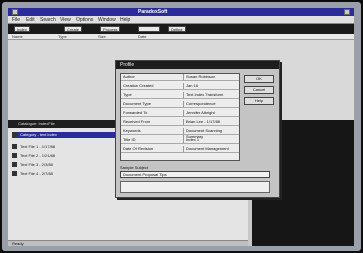  What do you see at coordinates (195, 187) in the screenshot?
I see `notes-textarea` at bounding box center [195, 187].